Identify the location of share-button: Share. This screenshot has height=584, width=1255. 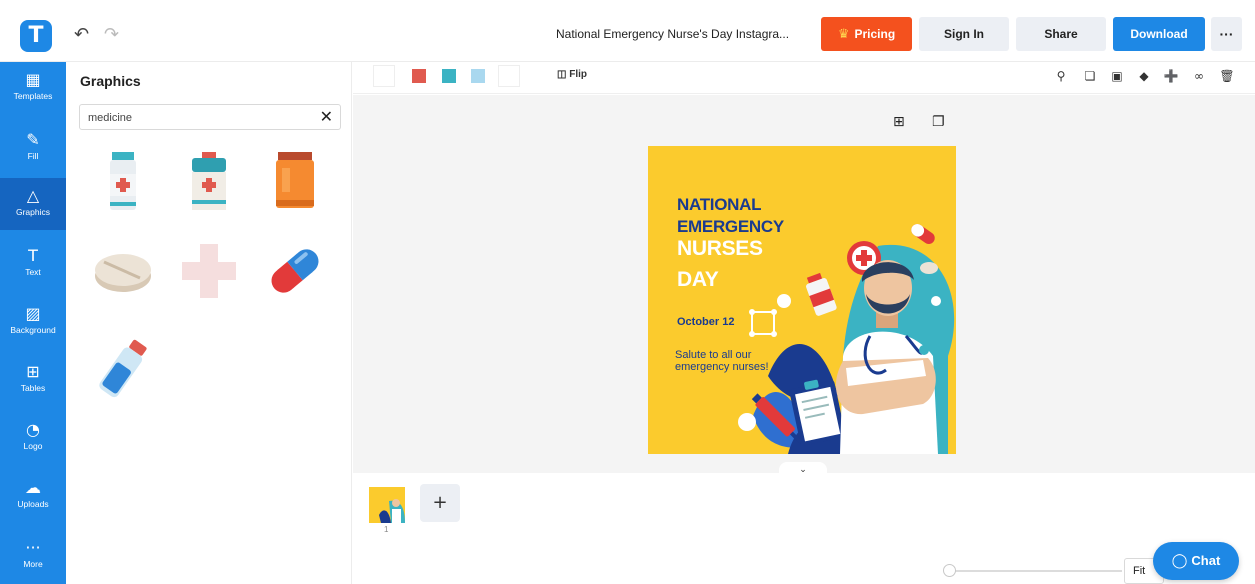
(1061, 34).